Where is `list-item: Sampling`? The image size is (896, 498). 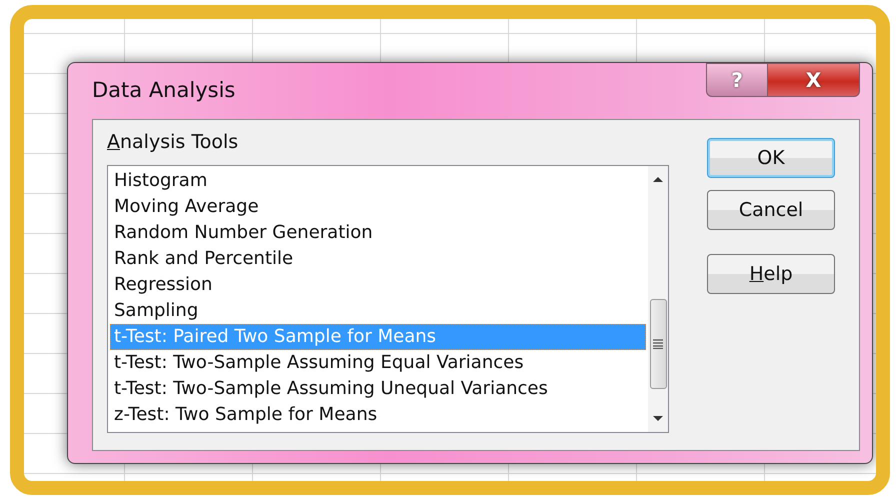
list-item: Sampling is located at coordinates (378, 311).